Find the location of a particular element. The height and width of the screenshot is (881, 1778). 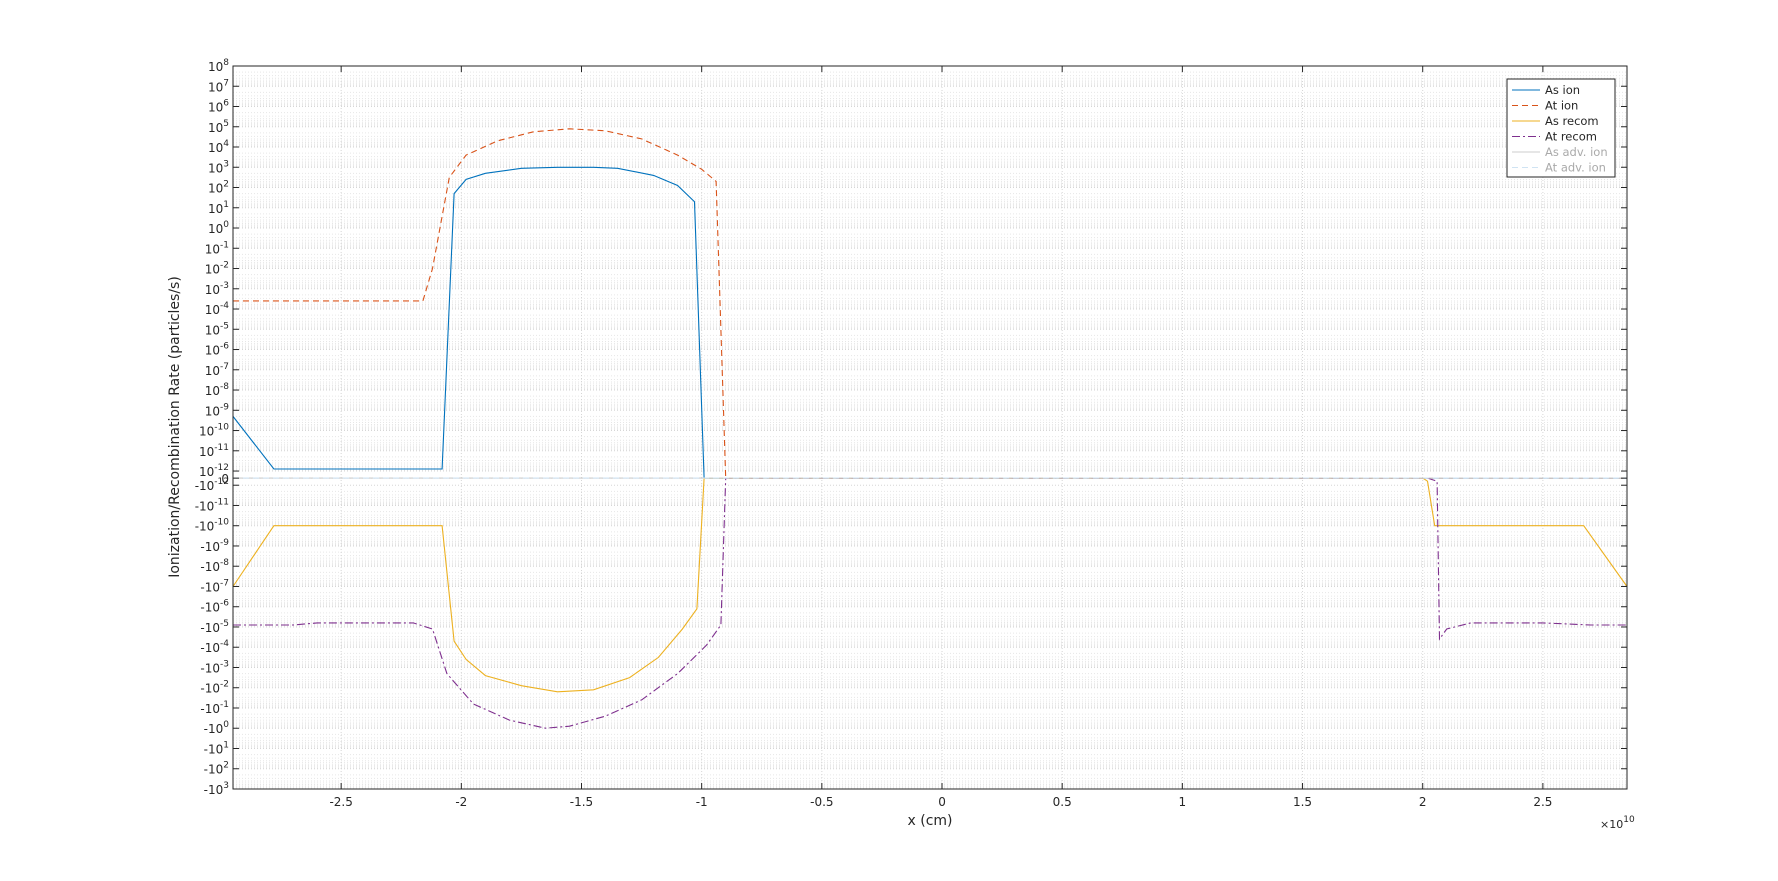

x-tick-label: 1 is located at coordinates (1183, 802).